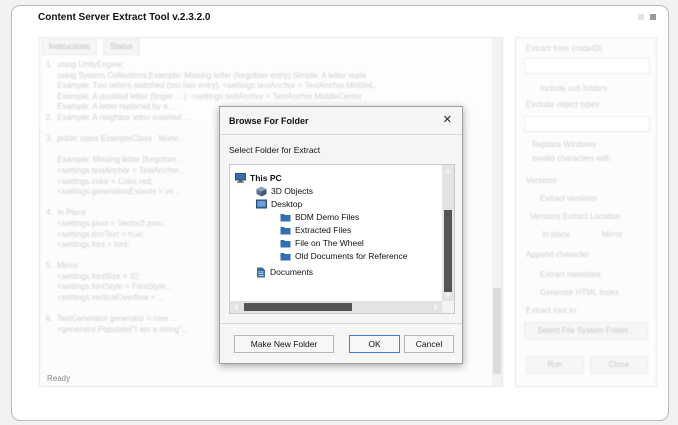 Image resolution: width=678 pixels, height=425 pixels. What do you see at coordinates (447, 119) in the screenshot?
I see `dialog-close-icon: ✕` at bounding box center [447, 119].